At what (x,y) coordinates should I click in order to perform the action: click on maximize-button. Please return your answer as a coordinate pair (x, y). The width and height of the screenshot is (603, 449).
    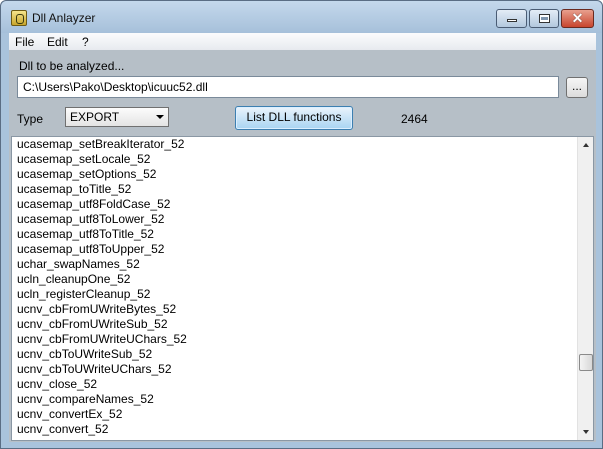
    Looking at the image, I should click on (544, 18).